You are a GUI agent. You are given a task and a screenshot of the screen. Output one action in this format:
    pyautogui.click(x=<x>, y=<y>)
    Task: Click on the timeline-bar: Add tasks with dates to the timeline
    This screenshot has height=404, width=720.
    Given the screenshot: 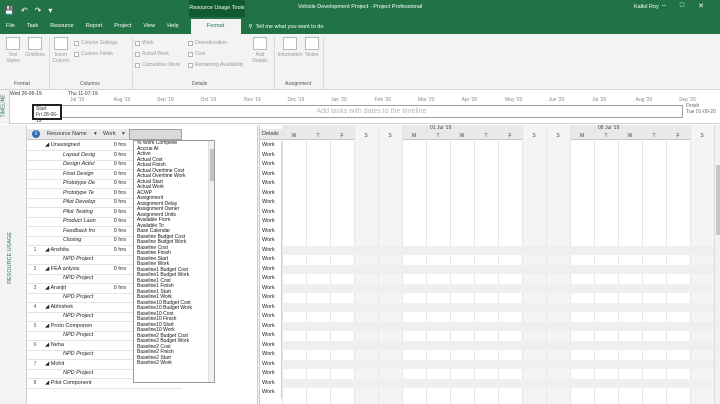 What is the action you would take?
    pyautogui.click(x=371, y=111)
    